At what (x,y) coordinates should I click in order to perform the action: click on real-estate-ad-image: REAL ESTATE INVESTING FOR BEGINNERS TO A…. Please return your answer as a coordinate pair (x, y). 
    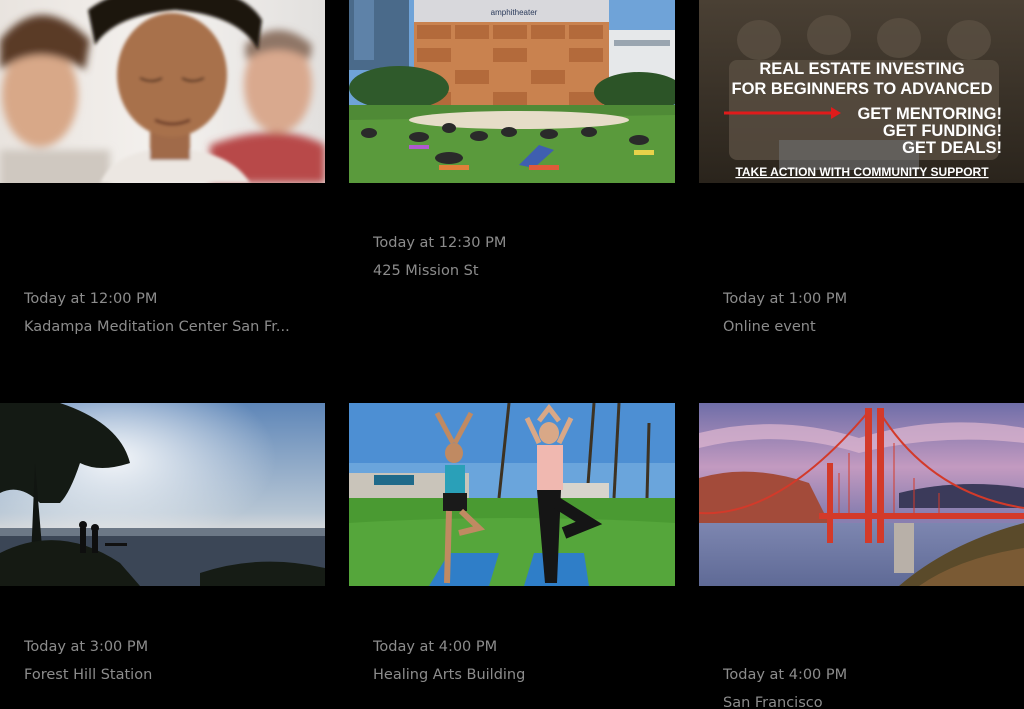
    Looking at the image, I should click on (861, 91).